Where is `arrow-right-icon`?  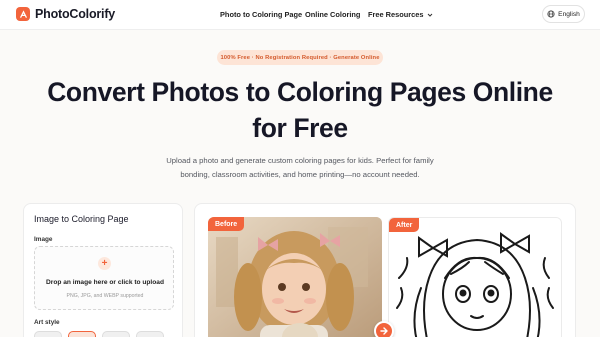 arrow-right-icon is located at coordinates (384, 331).